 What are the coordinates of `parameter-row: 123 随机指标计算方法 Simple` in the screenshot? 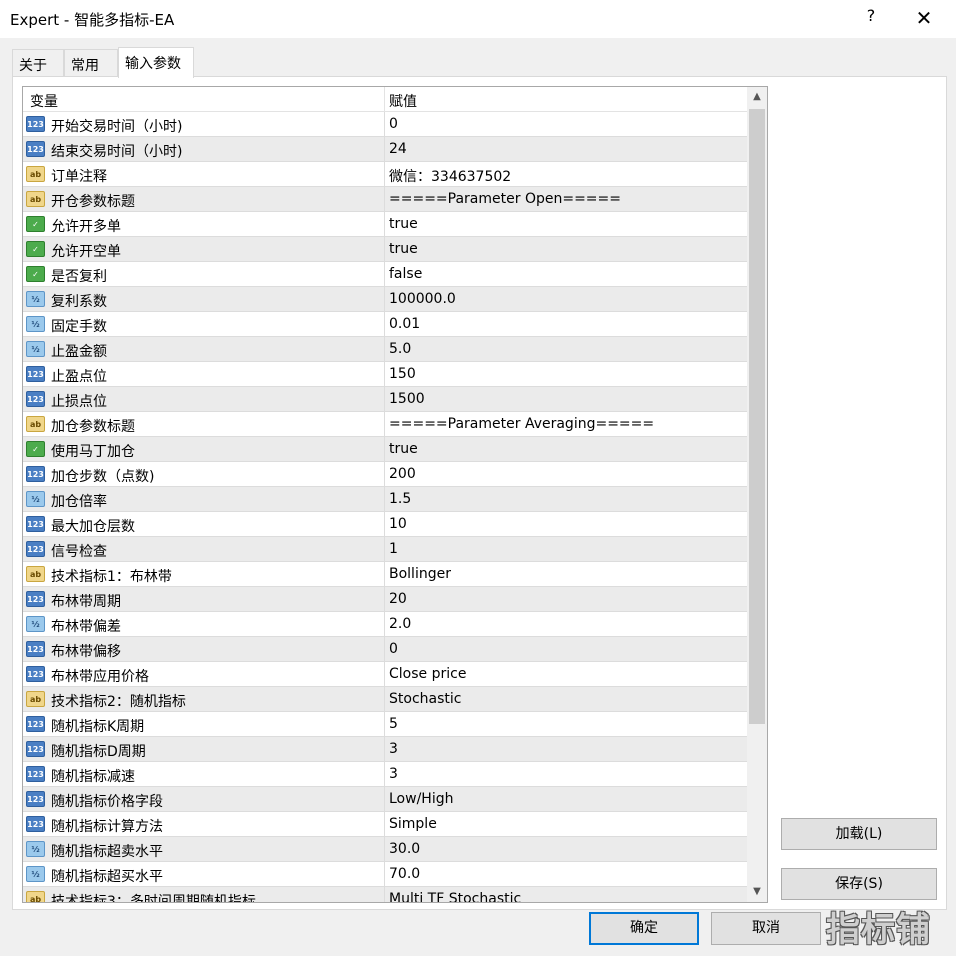 It's located at (385, 824).